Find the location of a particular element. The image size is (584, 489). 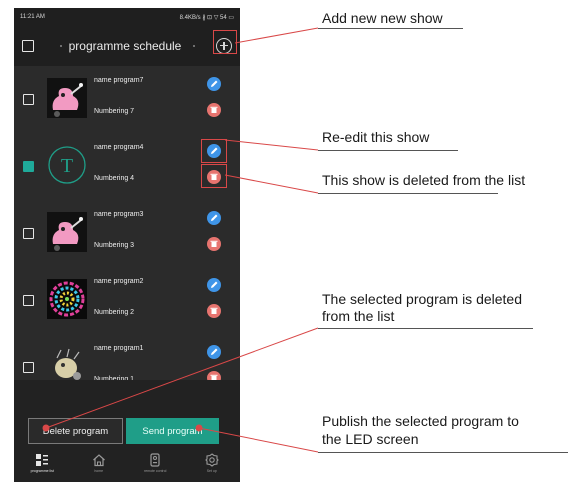

annotation-selected-deleted-line1: The selected program is deleted is located at coordinates (422, 299).